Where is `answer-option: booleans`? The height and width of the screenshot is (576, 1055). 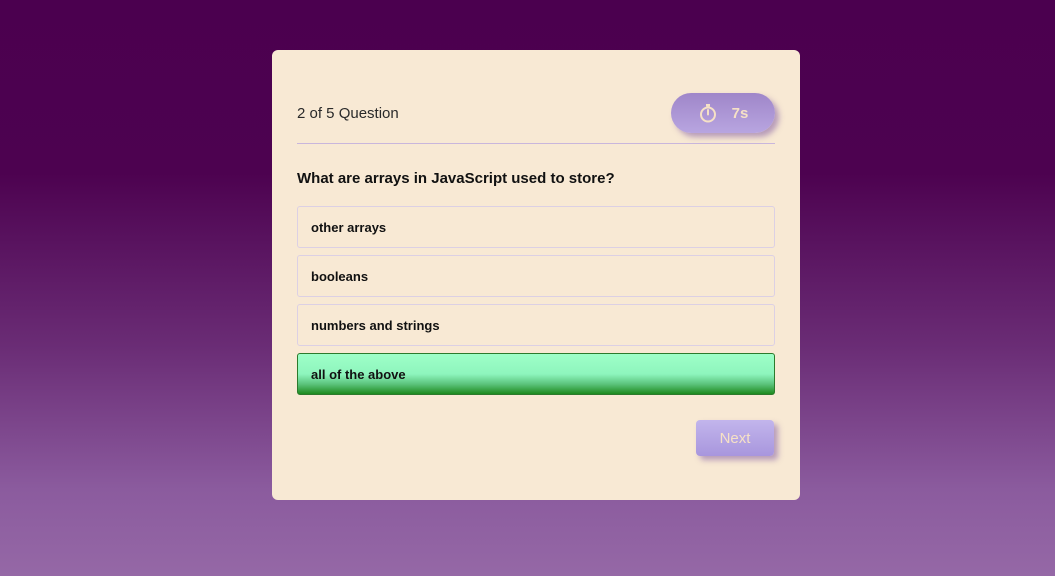 answer-option: booleans is located at coordinates (536, 276).